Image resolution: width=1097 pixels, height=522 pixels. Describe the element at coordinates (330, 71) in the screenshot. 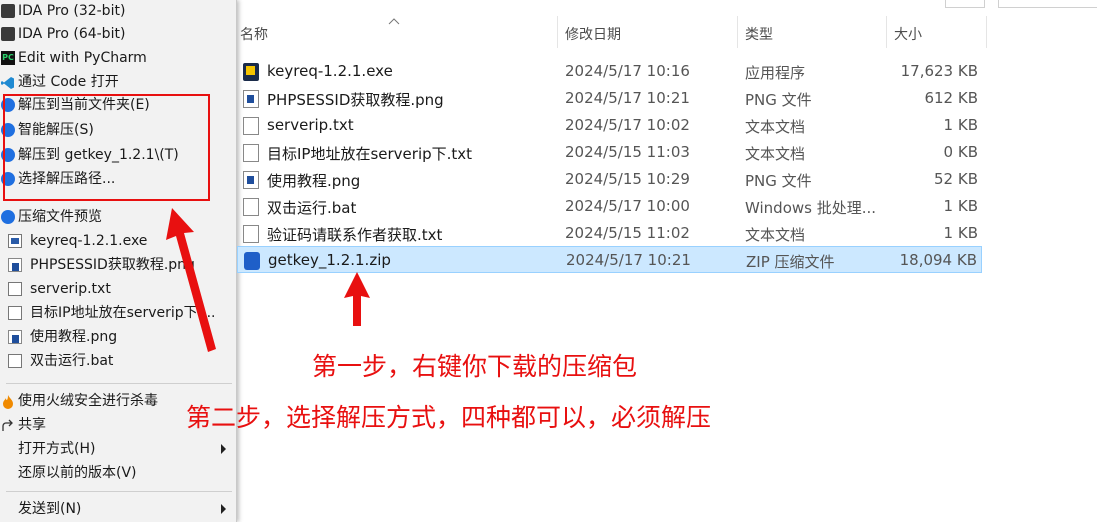

I see `file-name: keyreq-1.2.1.exe` at that location.